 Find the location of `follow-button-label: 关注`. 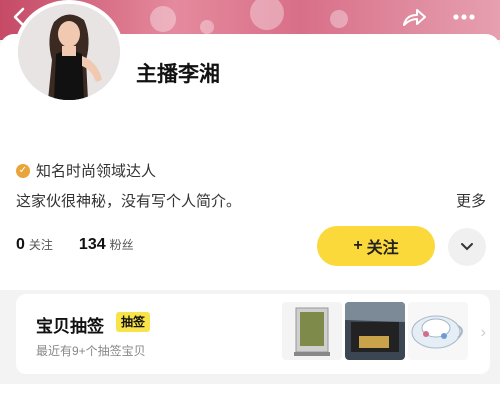

follow-button-label: 关注 is located at coordinates (382, 248).